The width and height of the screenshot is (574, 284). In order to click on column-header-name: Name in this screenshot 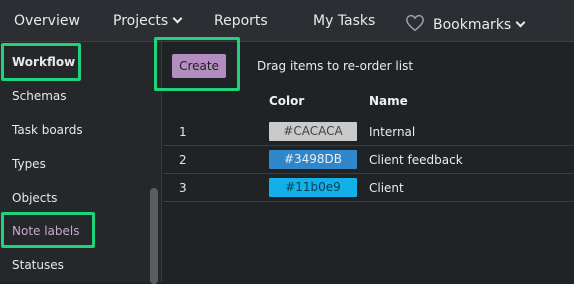, I will do `click(388, 101)`.